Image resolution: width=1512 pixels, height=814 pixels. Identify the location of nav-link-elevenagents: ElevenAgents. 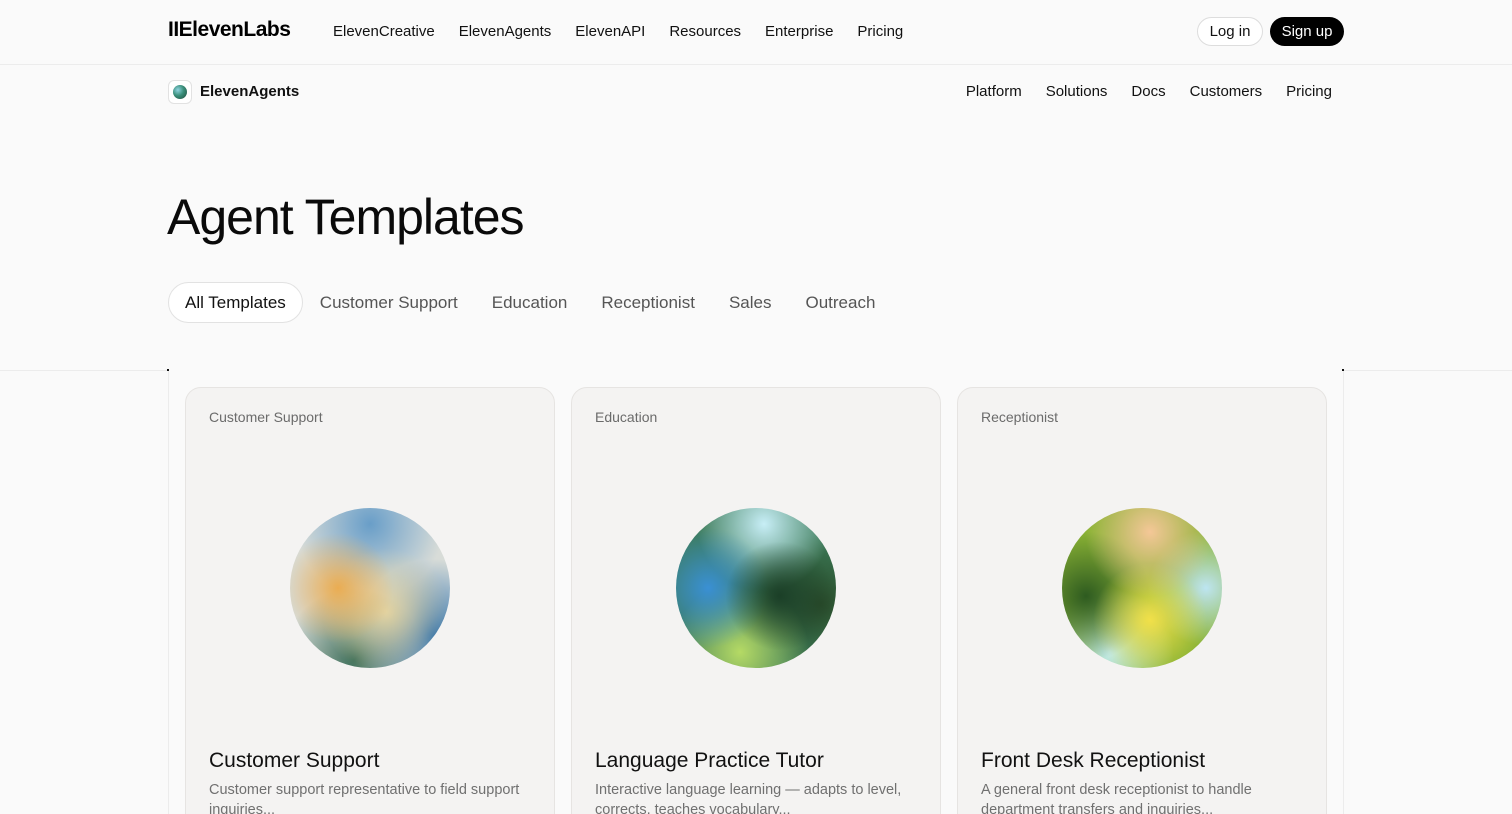
(505, 31).